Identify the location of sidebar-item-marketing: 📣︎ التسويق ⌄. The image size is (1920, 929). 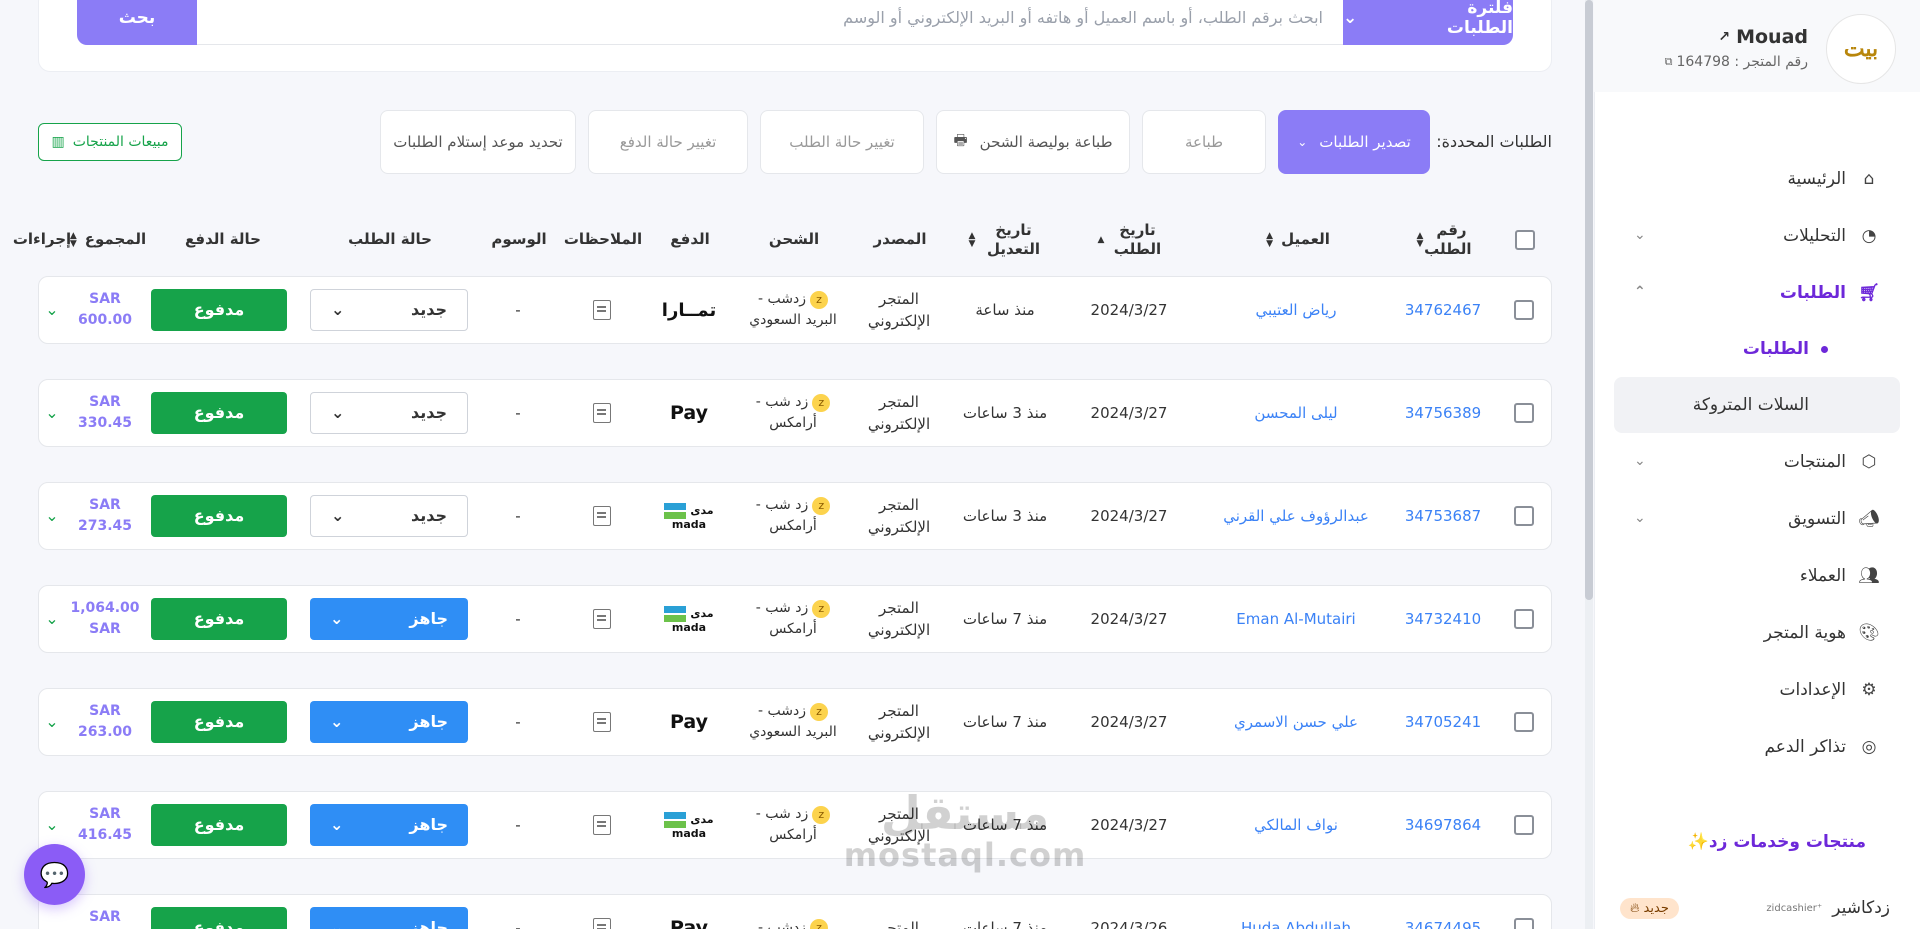
(1757, 518).